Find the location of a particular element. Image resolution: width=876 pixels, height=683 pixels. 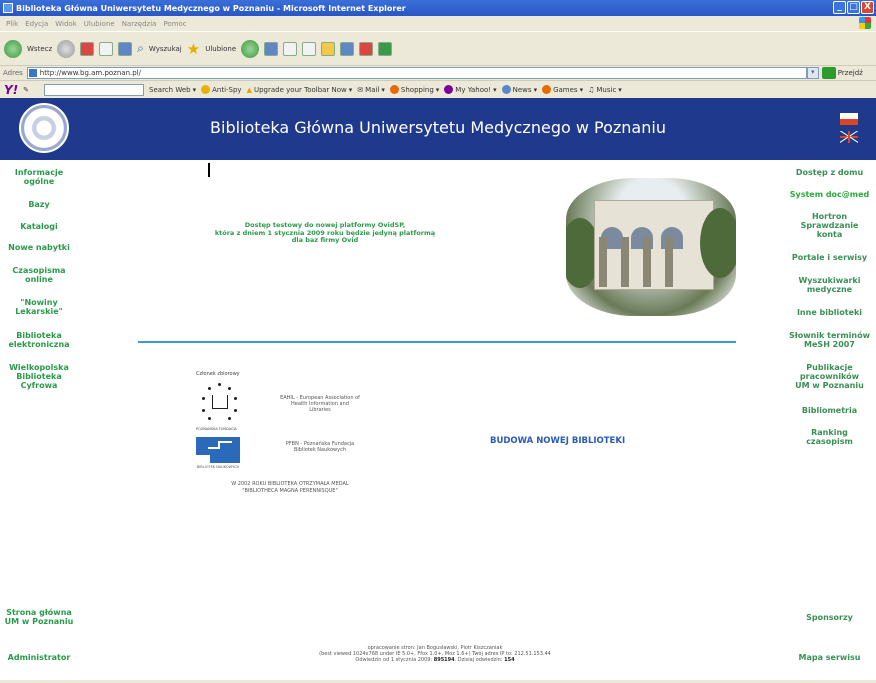

nav-nowiny-lekarskie: "Nowiny Lekarskie" is located at coordinates (39, 307).